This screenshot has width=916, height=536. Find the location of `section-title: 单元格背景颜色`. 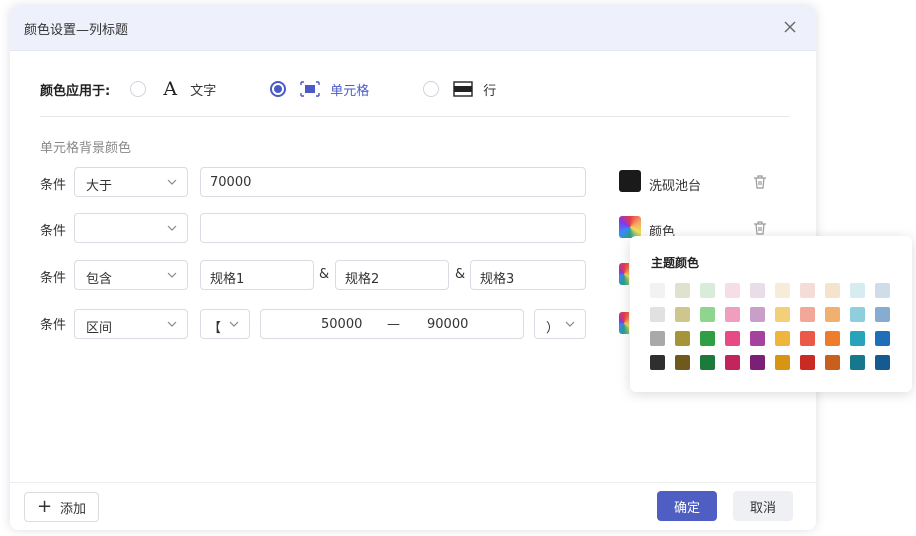

section-title: 单元格背景颜色 is located at coordinates (86, 148).